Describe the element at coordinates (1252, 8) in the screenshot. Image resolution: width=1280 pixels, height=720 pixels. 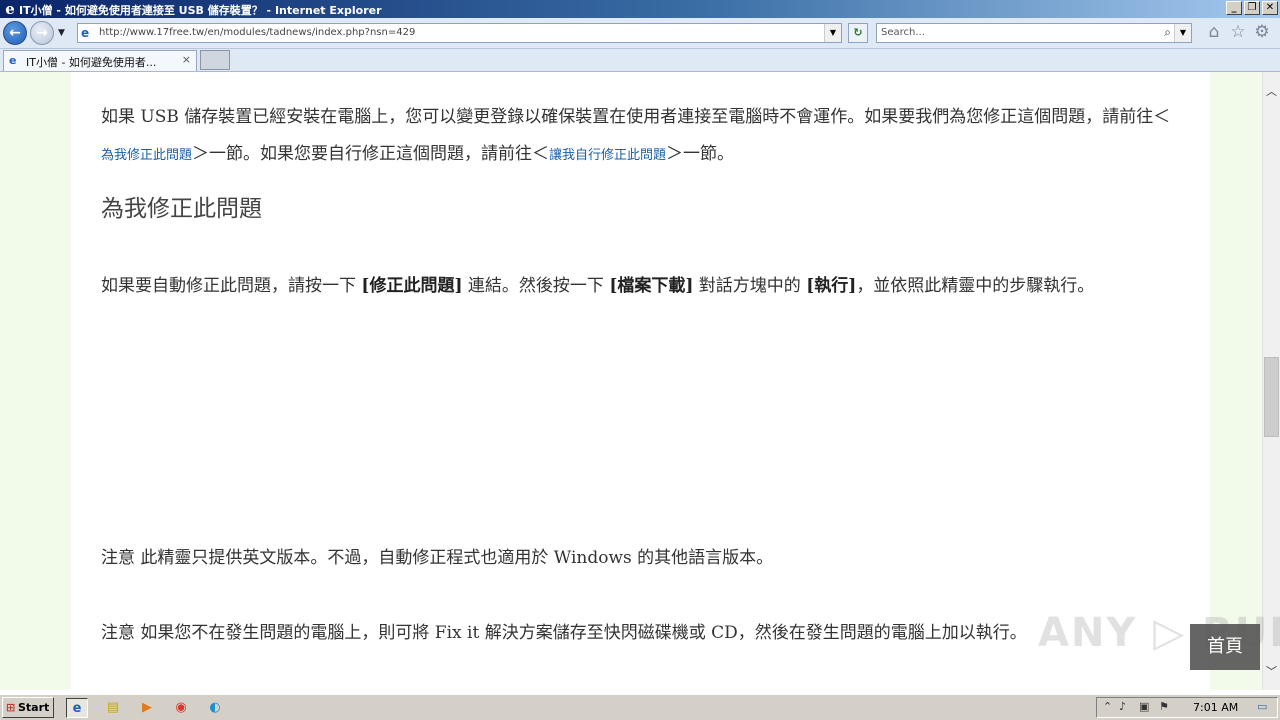
I see `restore-button: ❐` at that location.